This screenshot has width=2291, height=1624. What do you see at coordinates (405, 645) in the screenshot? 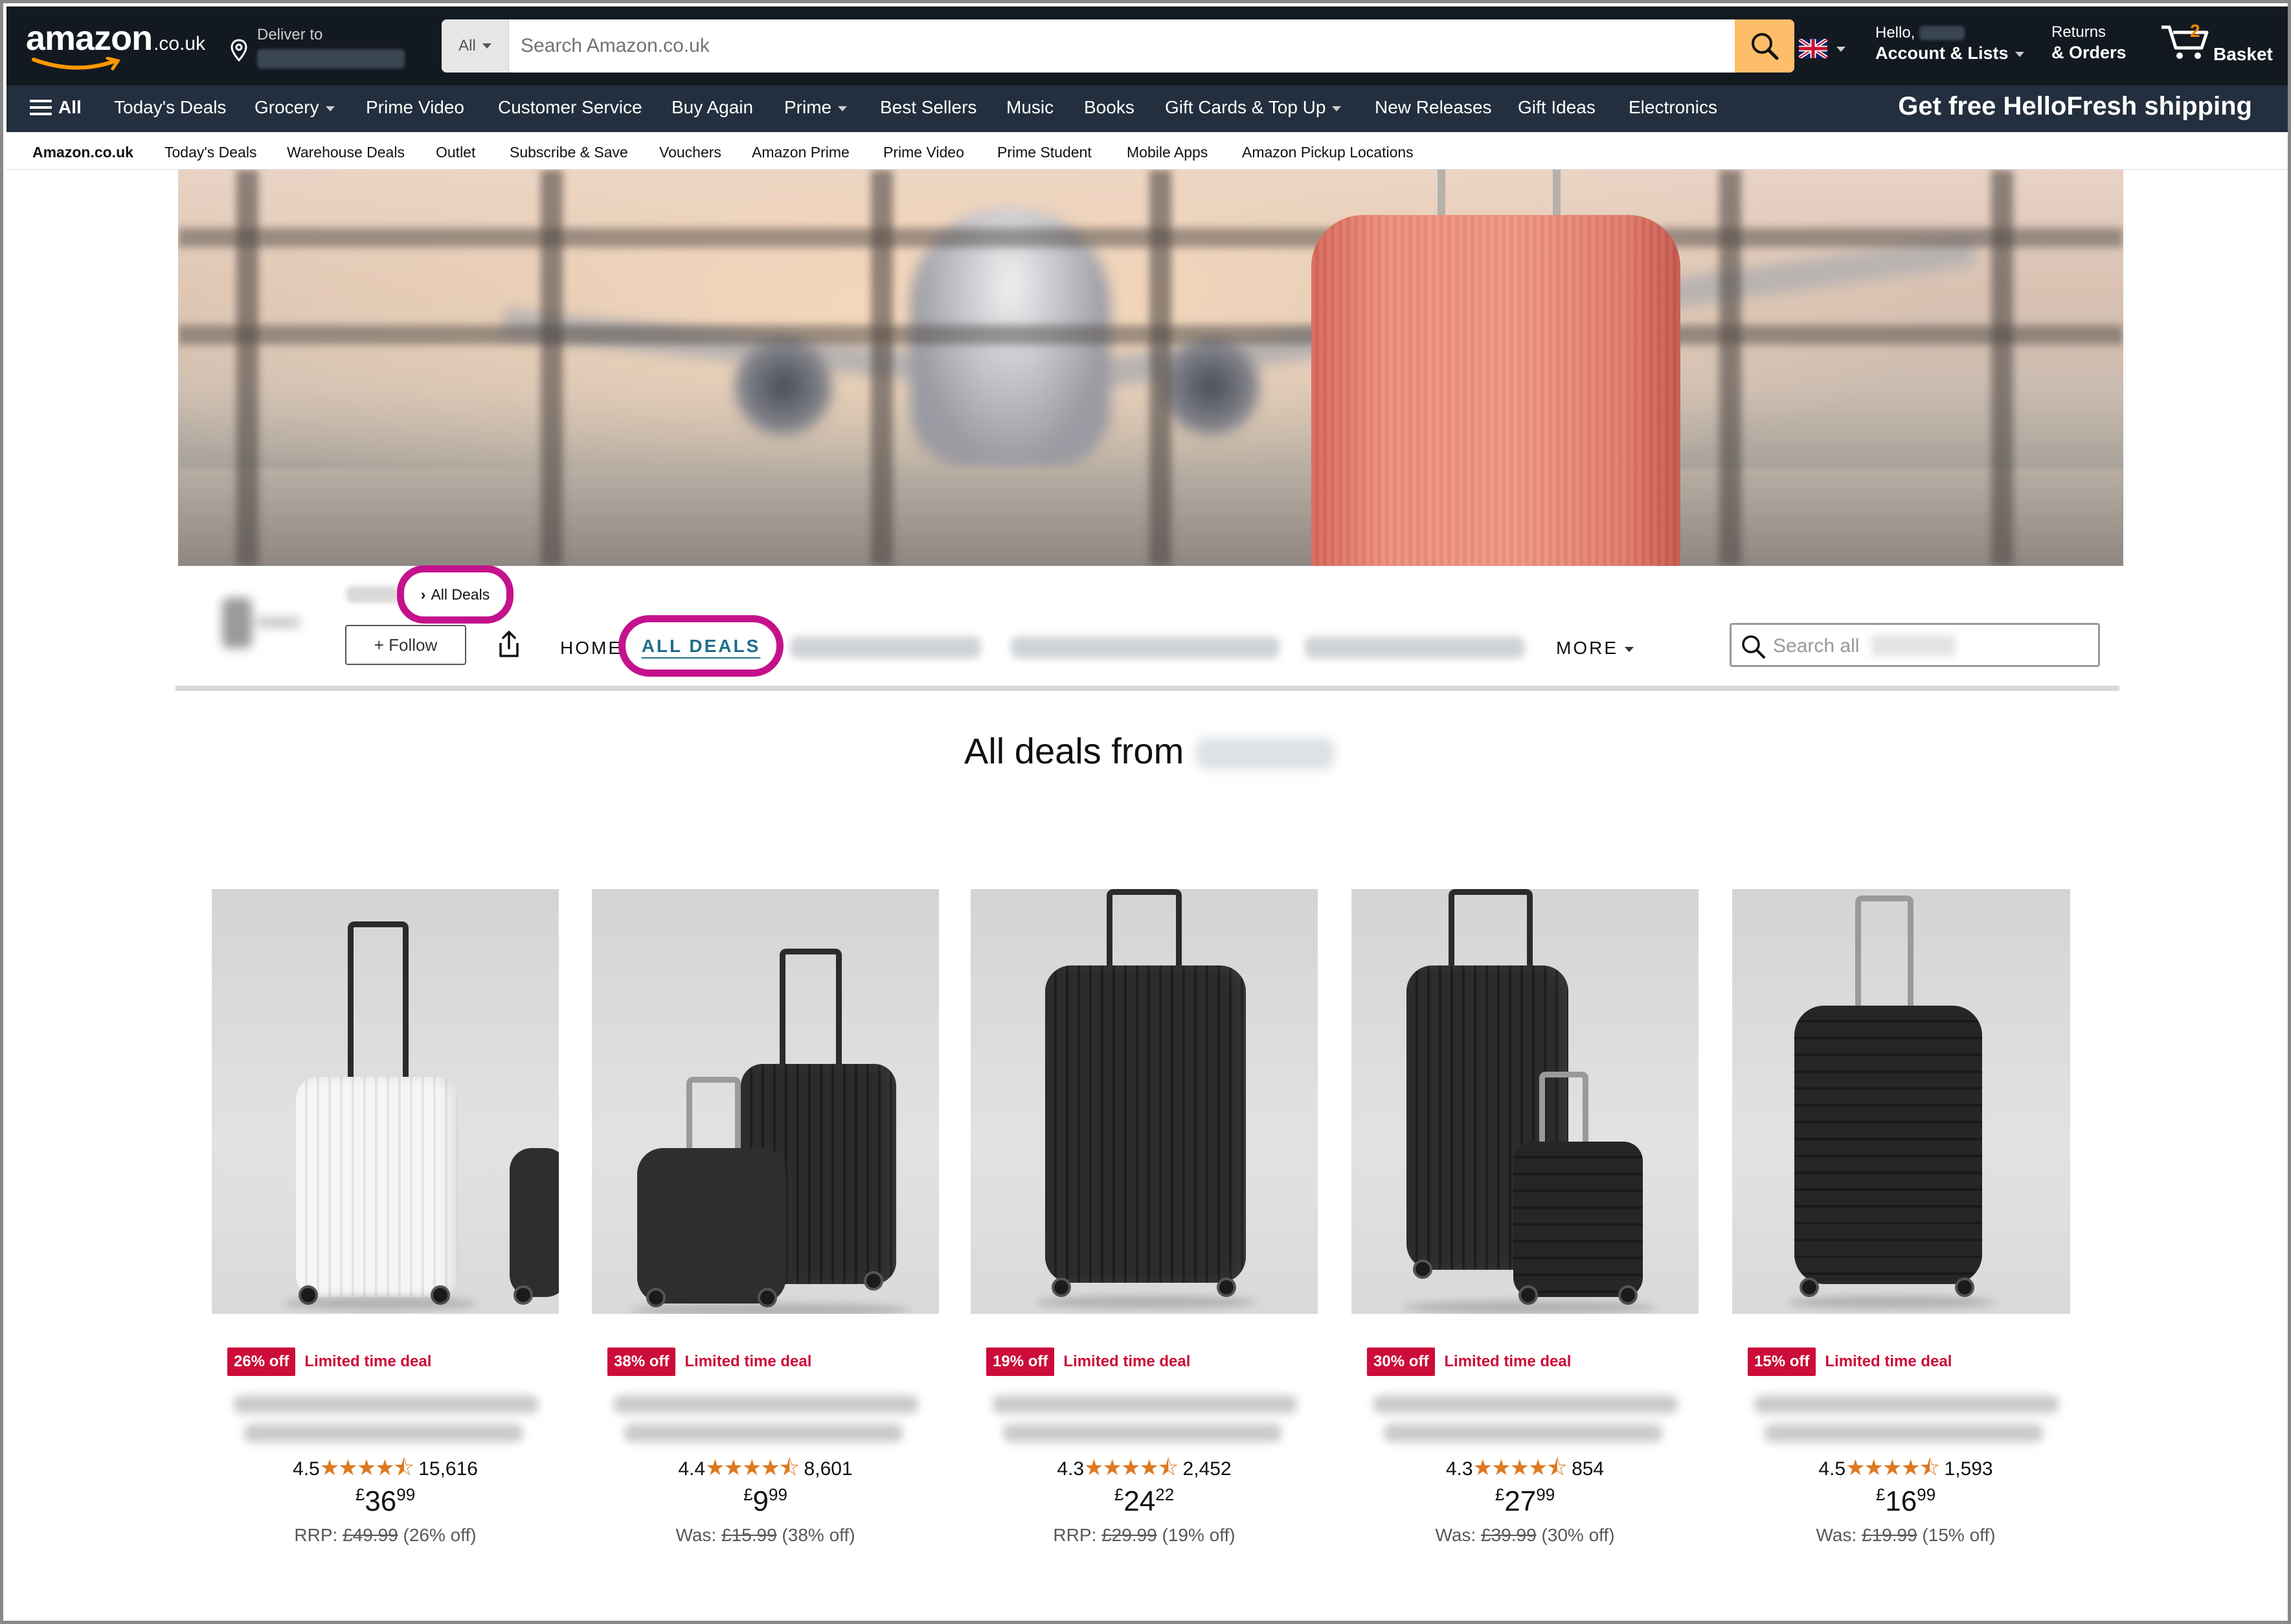
I see `follow-button: + Follow` at bounding box center [405, 645].